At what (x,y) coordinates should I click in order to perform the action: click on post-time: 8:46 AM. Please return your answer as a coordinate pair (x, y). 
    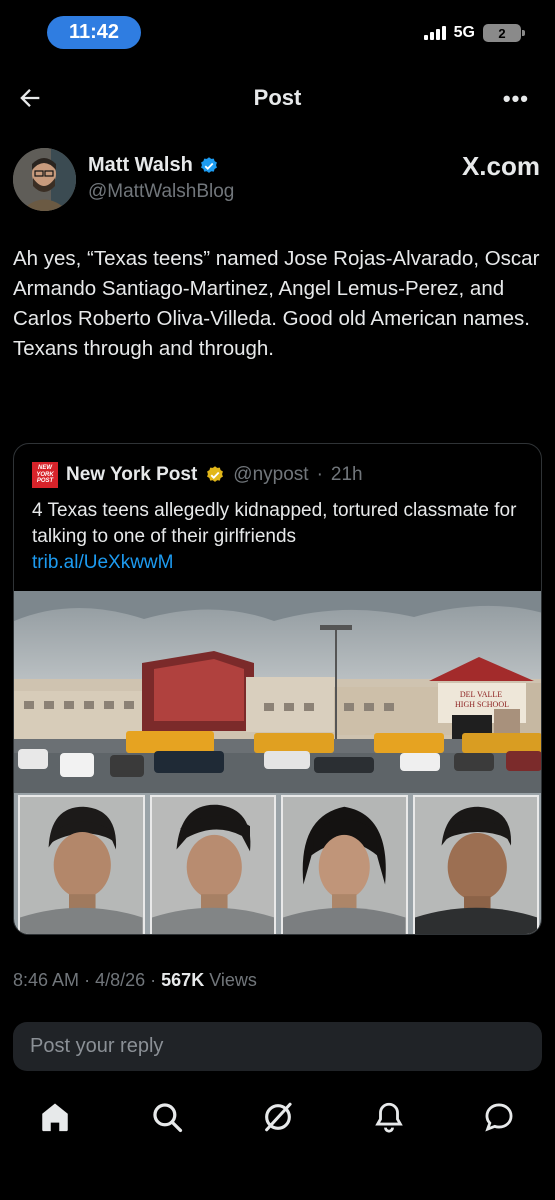
    Looking at the image, I should click on (46, 980).